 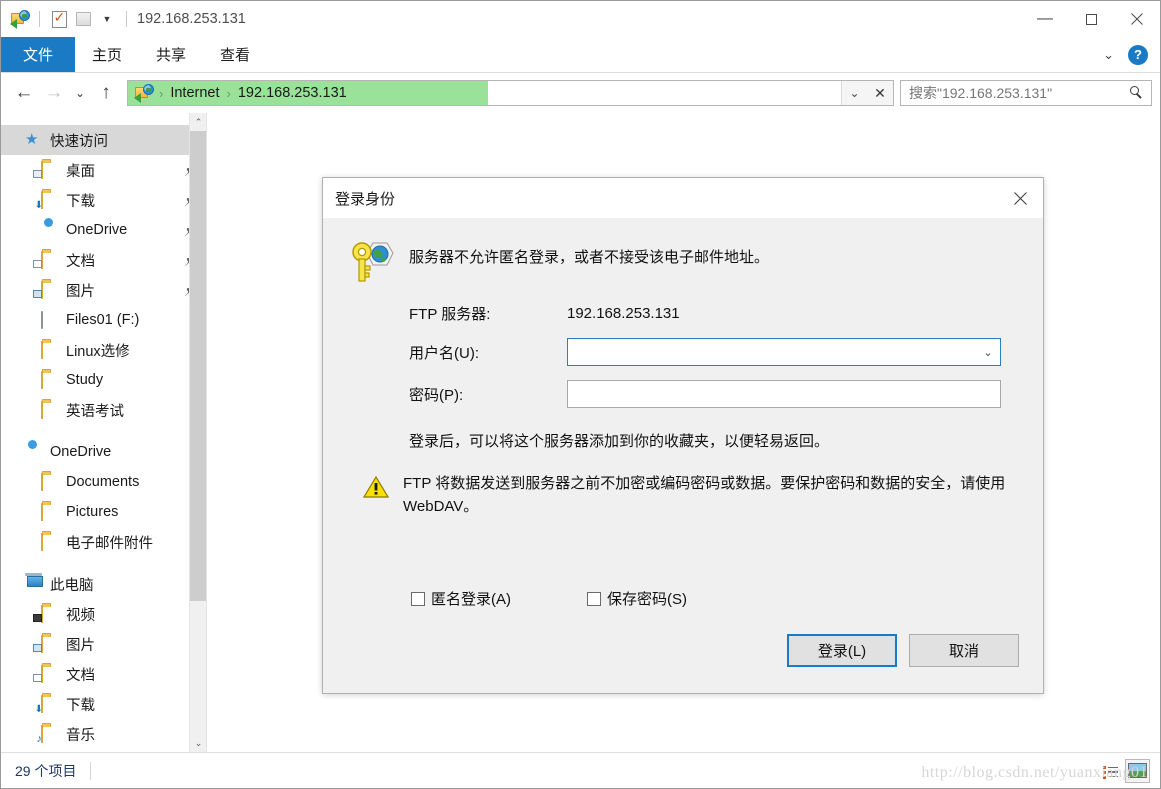 What do you see at coordinates (103, 380) in the screenshot?
I see `sidebar-item-8: Study` at bounding box center [103, 380].